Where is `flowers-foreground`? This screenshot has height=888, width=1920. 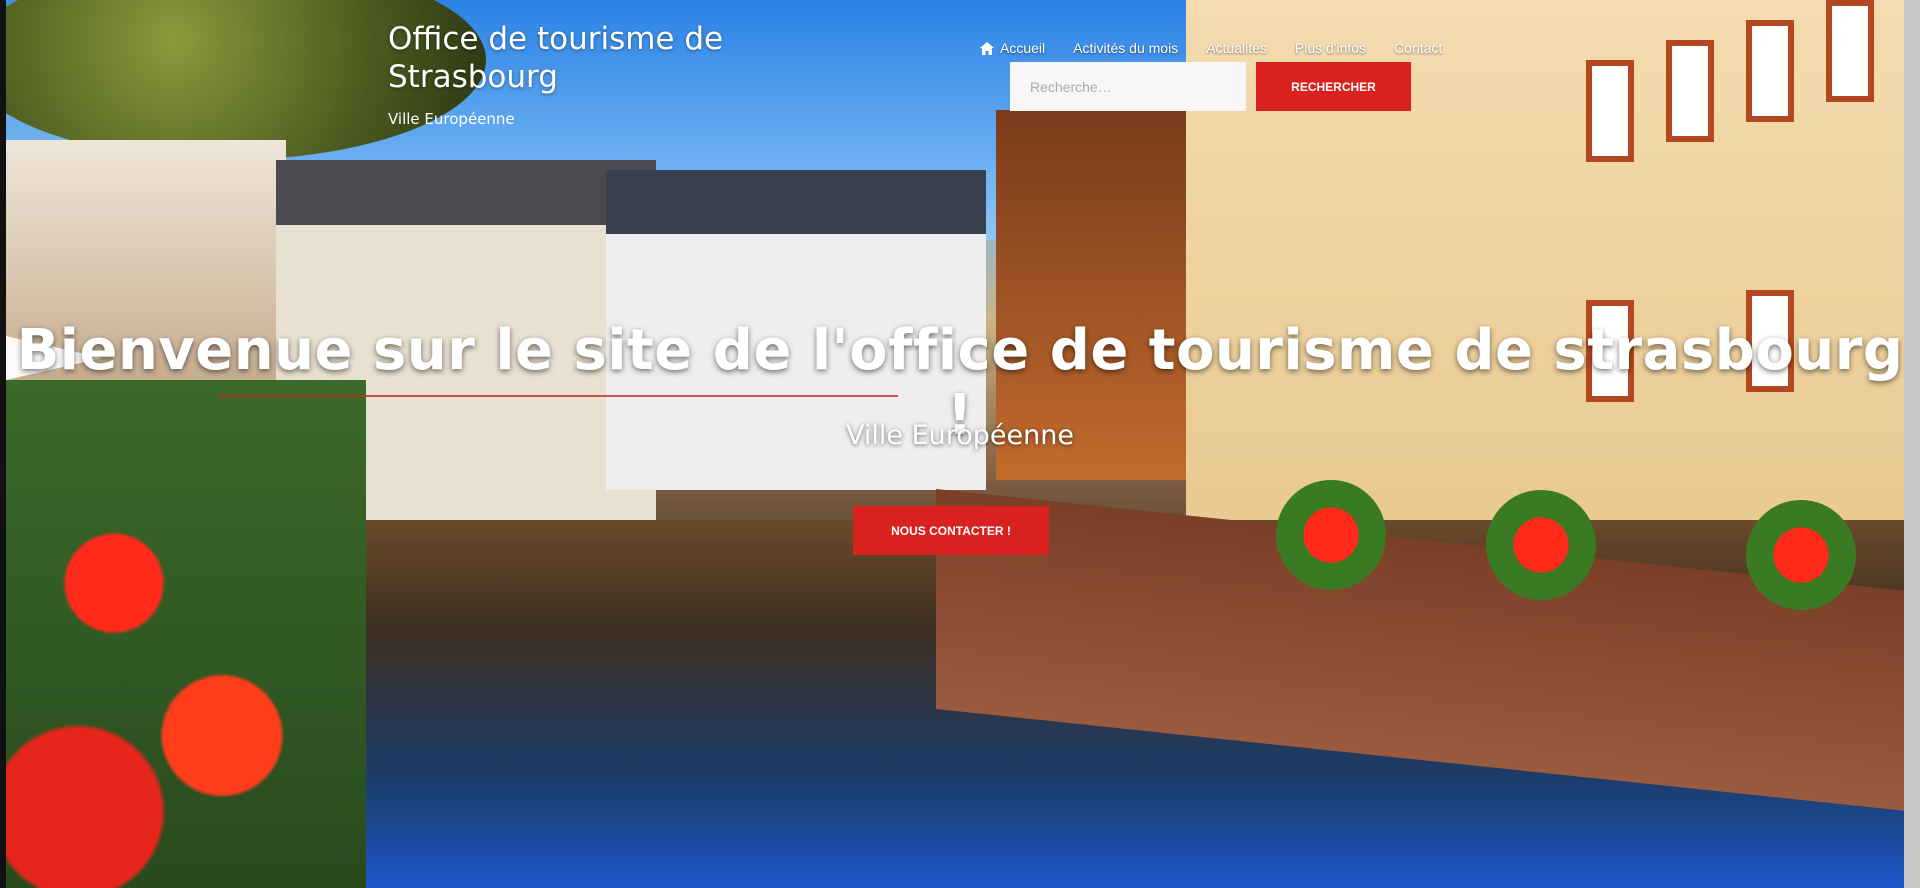 flowers-foreground is located at coordinates (186, 634).